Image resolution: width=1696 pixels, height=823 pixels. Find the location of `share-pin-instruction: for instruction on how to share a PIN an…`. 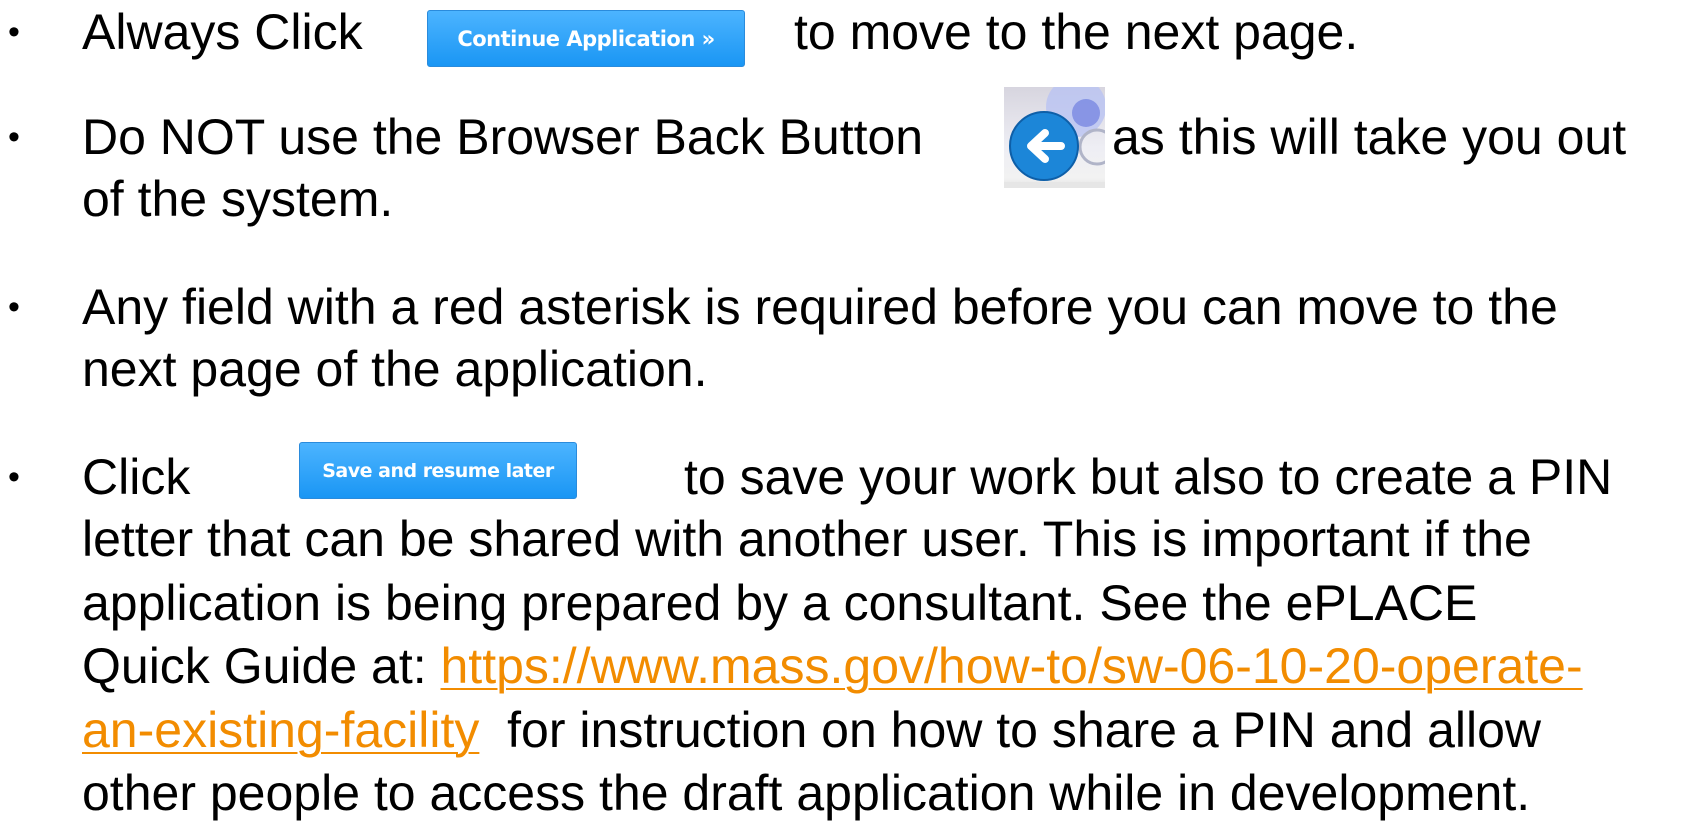

share-pin-instruction: for instruction on how to share a PIN an… is located at coordinates (1010, 730).